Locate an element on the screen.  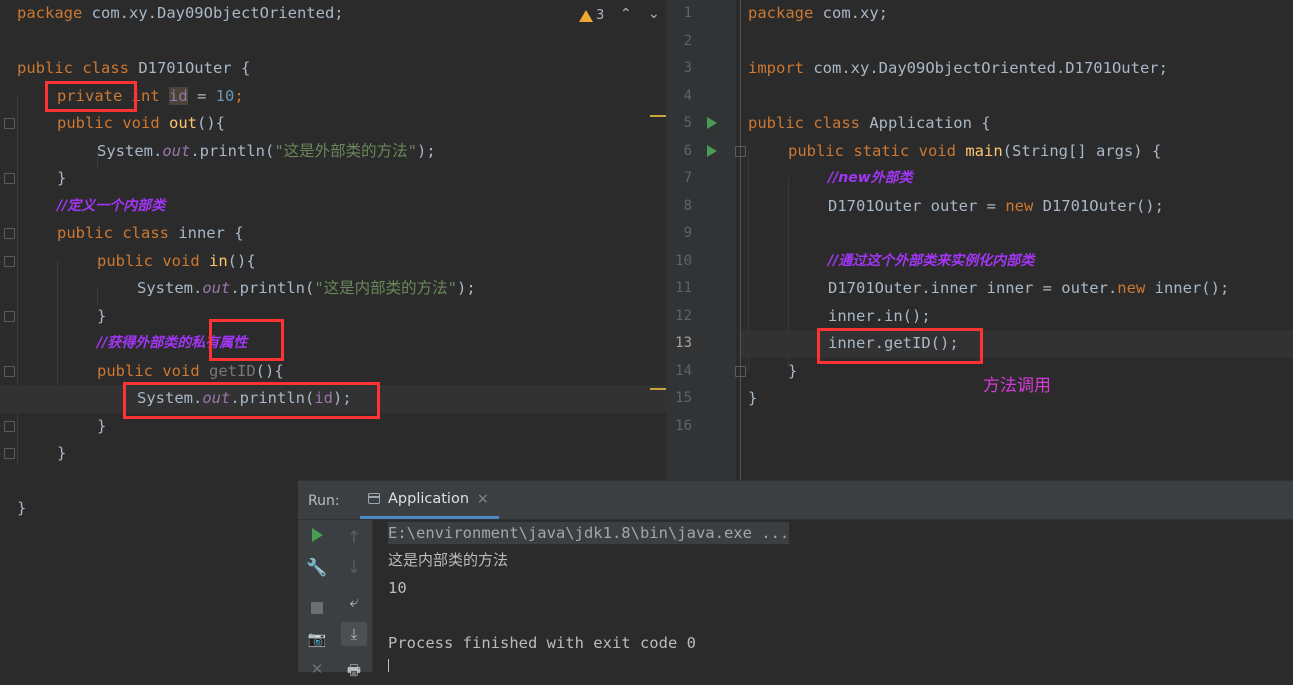
tab-application: Application × is located at coordinates (429, 500).